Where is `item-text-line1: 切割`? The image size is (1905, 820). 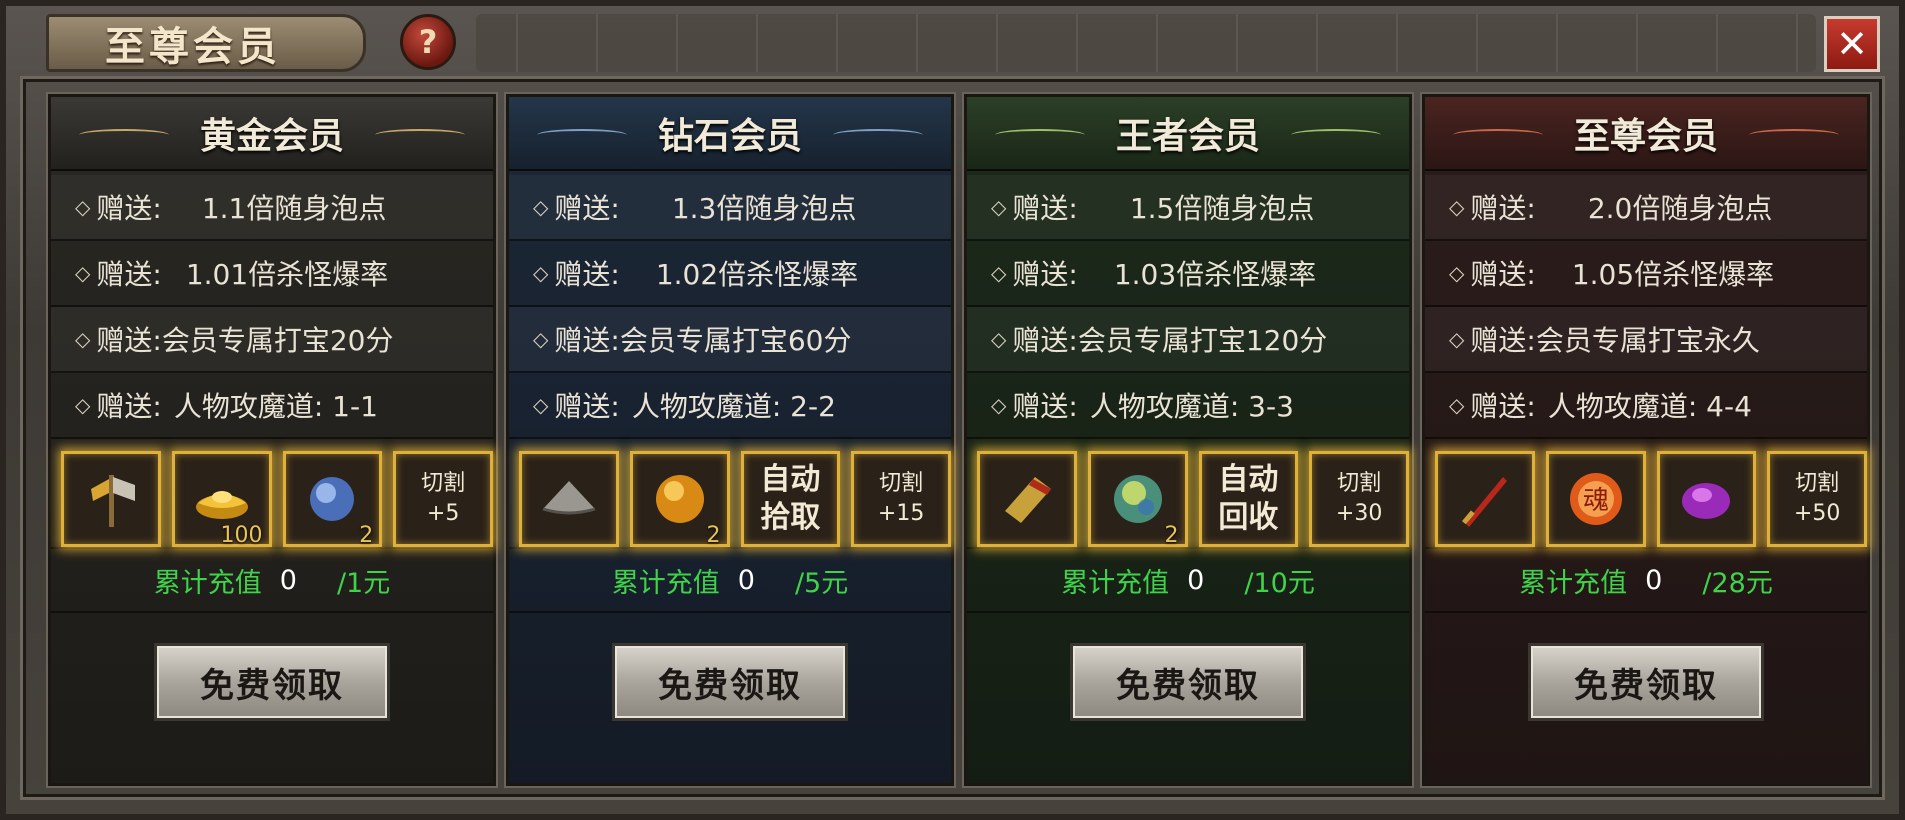 item-text-line1: 切割 is located at coordinates (443, 483).